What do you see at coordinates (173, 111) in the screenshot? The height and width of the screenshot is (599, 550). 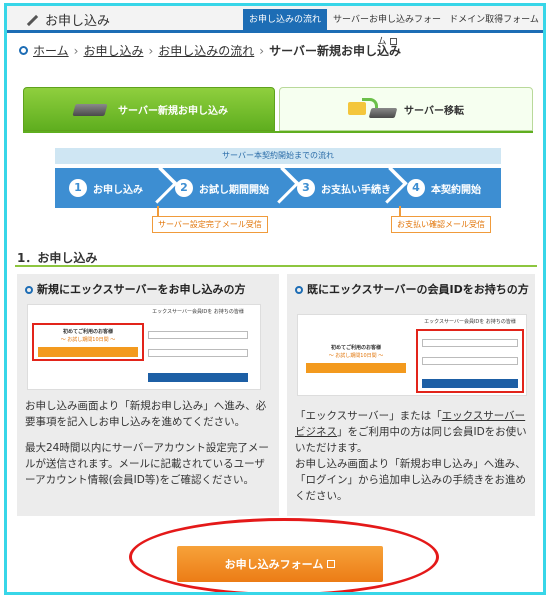 I see `tab-new-server-label: サーバー新規お申し込み` at bounding box center [173, 111].